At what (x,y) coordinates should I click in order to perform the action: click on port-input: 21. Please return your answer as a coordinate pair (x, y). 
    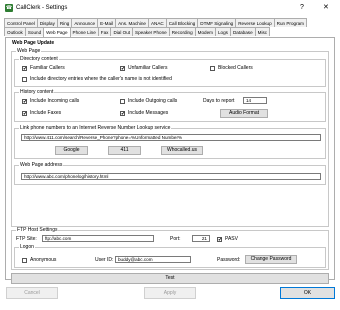
    Looking at the image, I should click on (201, 238).